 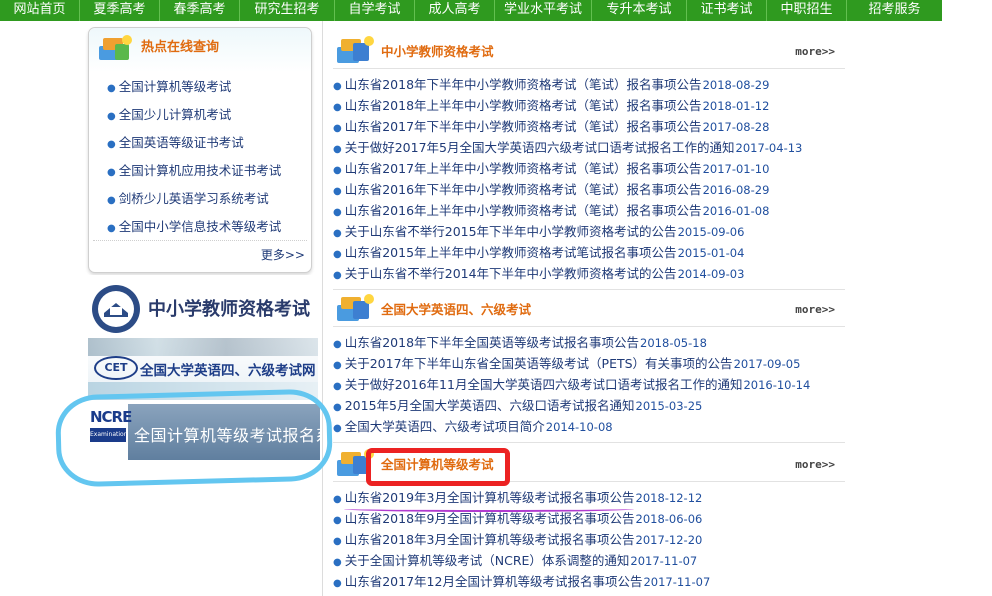 What do you see at coordinates (116, 368) in the screenshot?
I see `cet-logo: CET` at bounding box center [116, 368].